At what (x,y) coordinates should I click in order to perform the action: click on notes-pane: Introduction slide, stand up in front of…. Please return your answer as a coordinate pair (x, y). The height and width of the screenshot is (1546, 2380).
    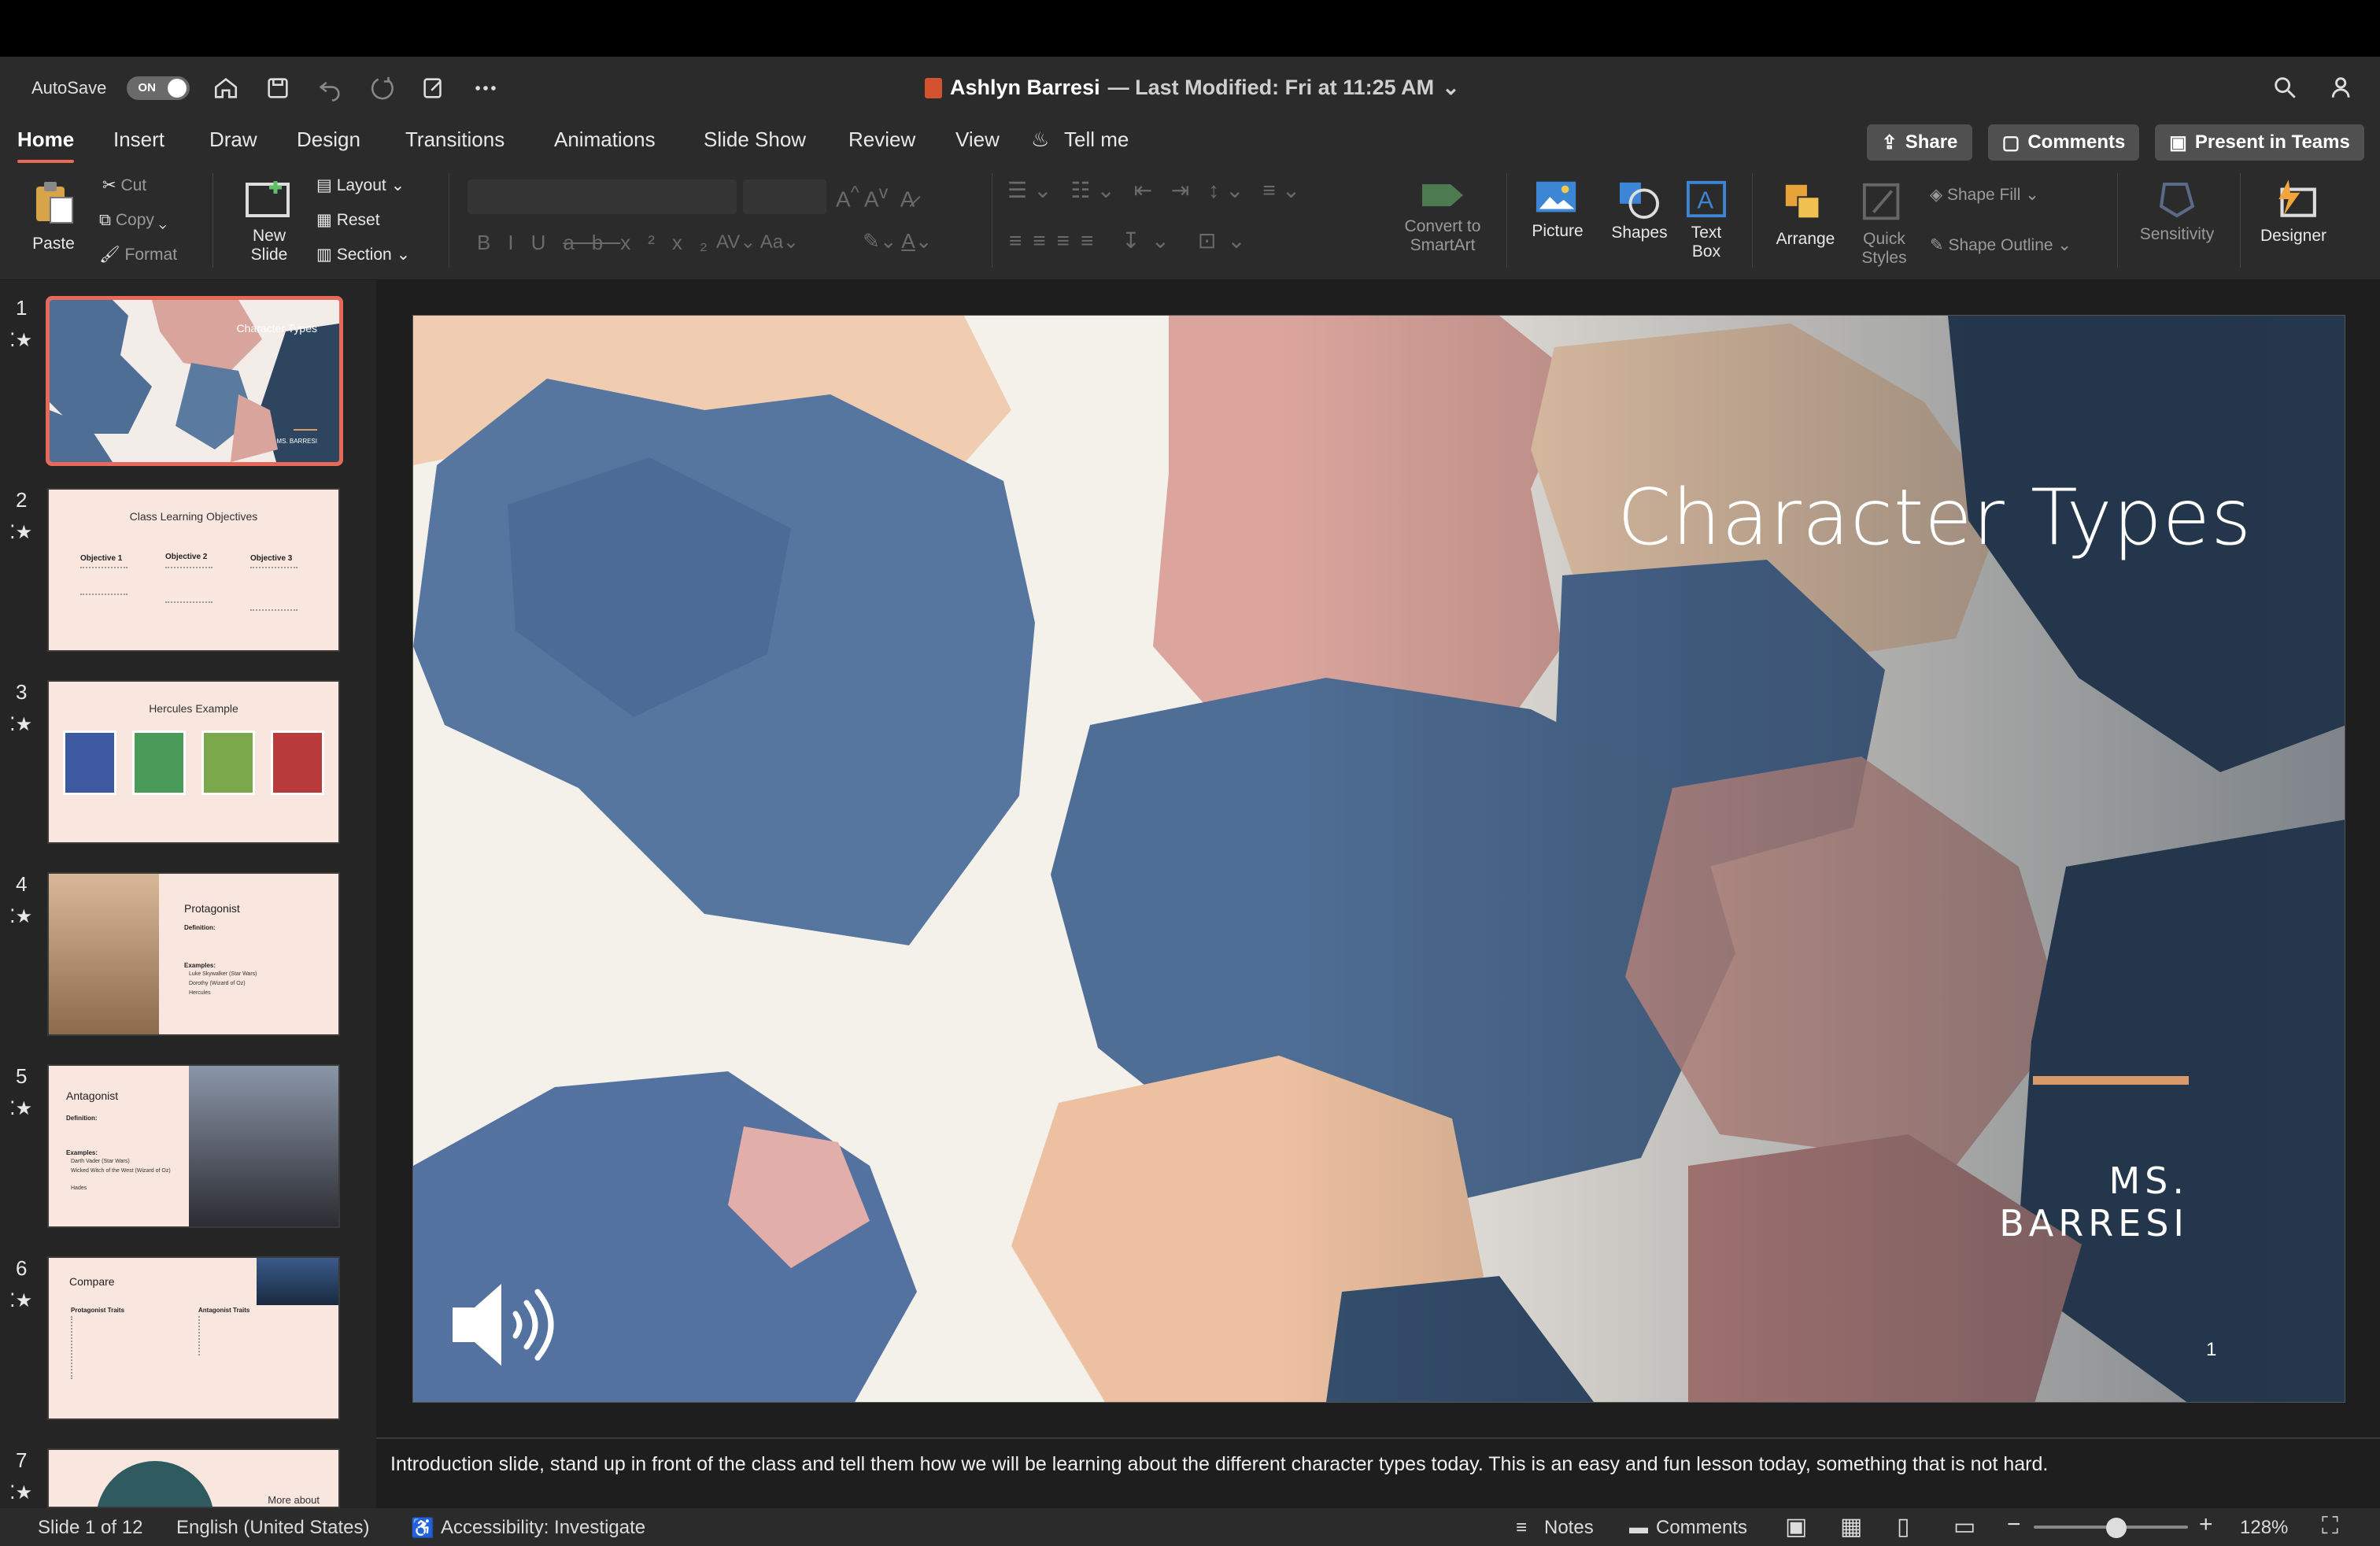
    Looking at the image, I should click on (1378, 1472).